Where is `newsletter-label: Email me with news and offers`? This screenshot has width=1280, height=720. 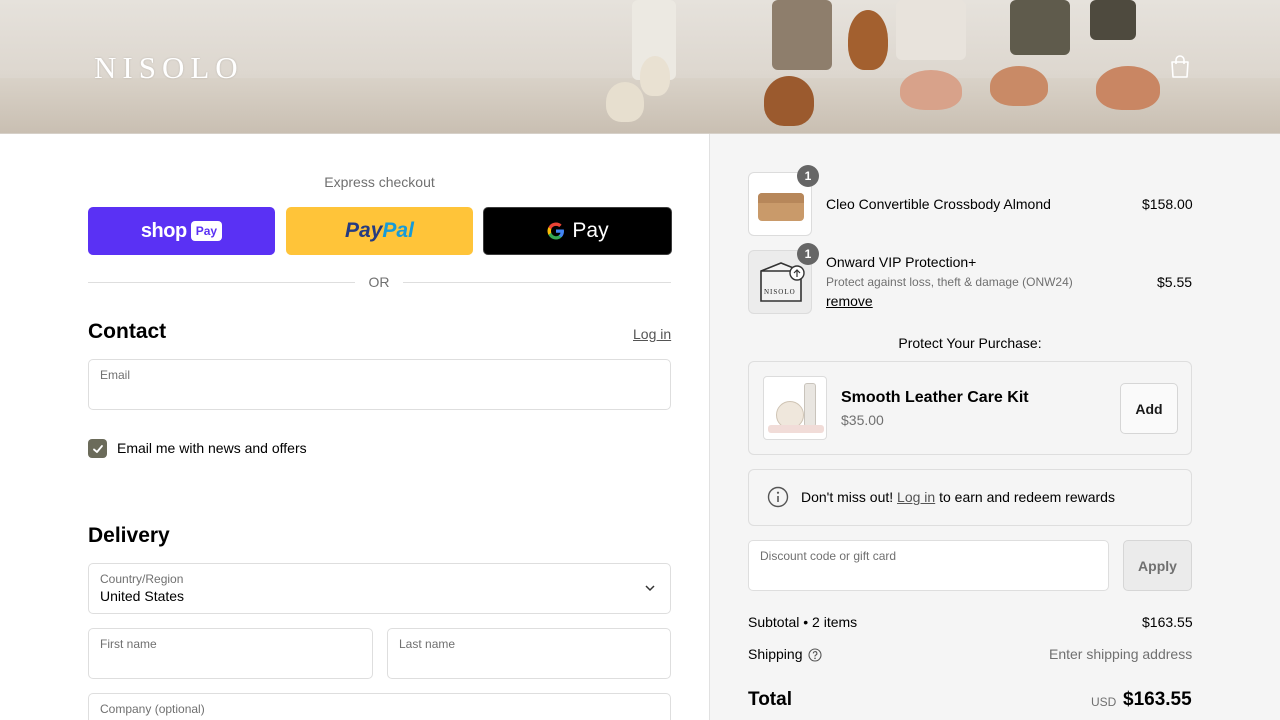
newsletter-label: Email me with news and offers is located at coordinates (212, 448).